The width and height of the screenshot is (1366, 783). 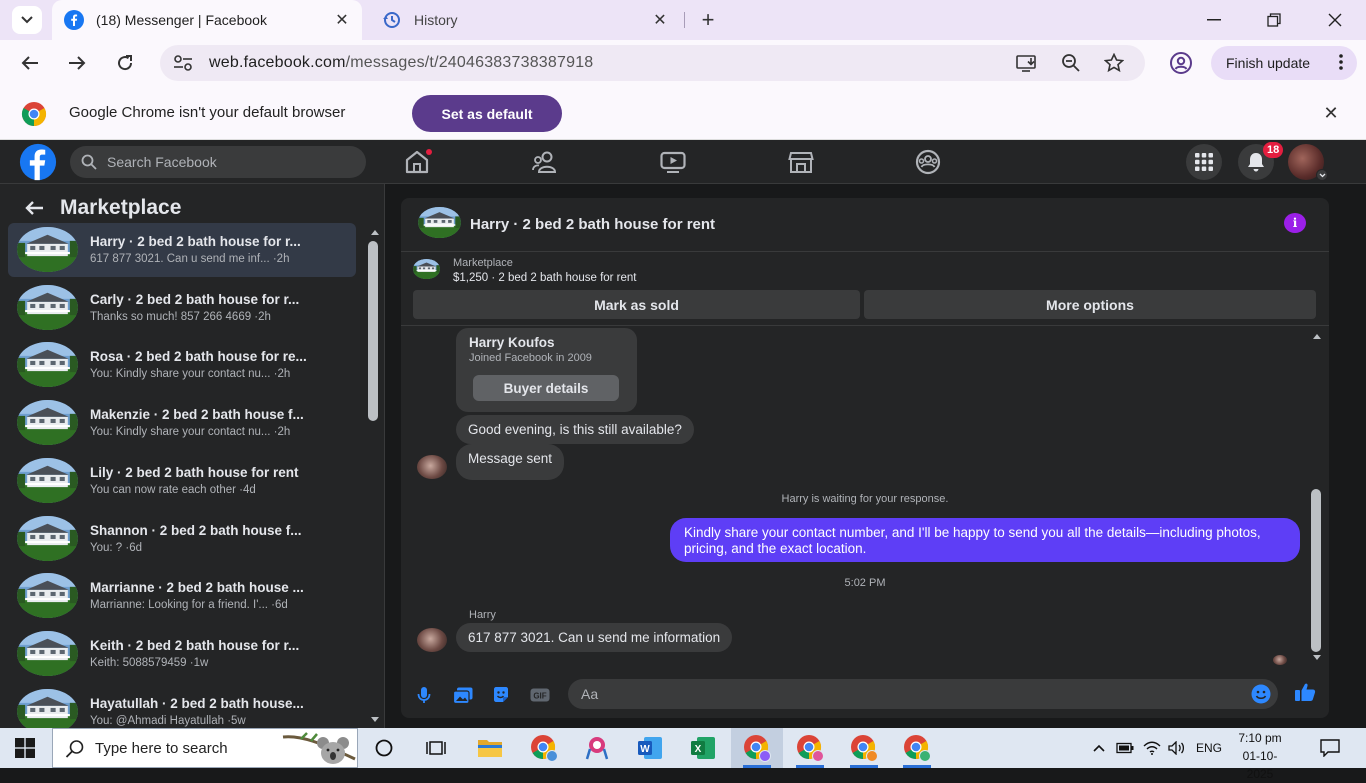 What do you see at coordinates (418, 162) in the screenshot?
I see `nav-home` at bounding box center [418, 162].